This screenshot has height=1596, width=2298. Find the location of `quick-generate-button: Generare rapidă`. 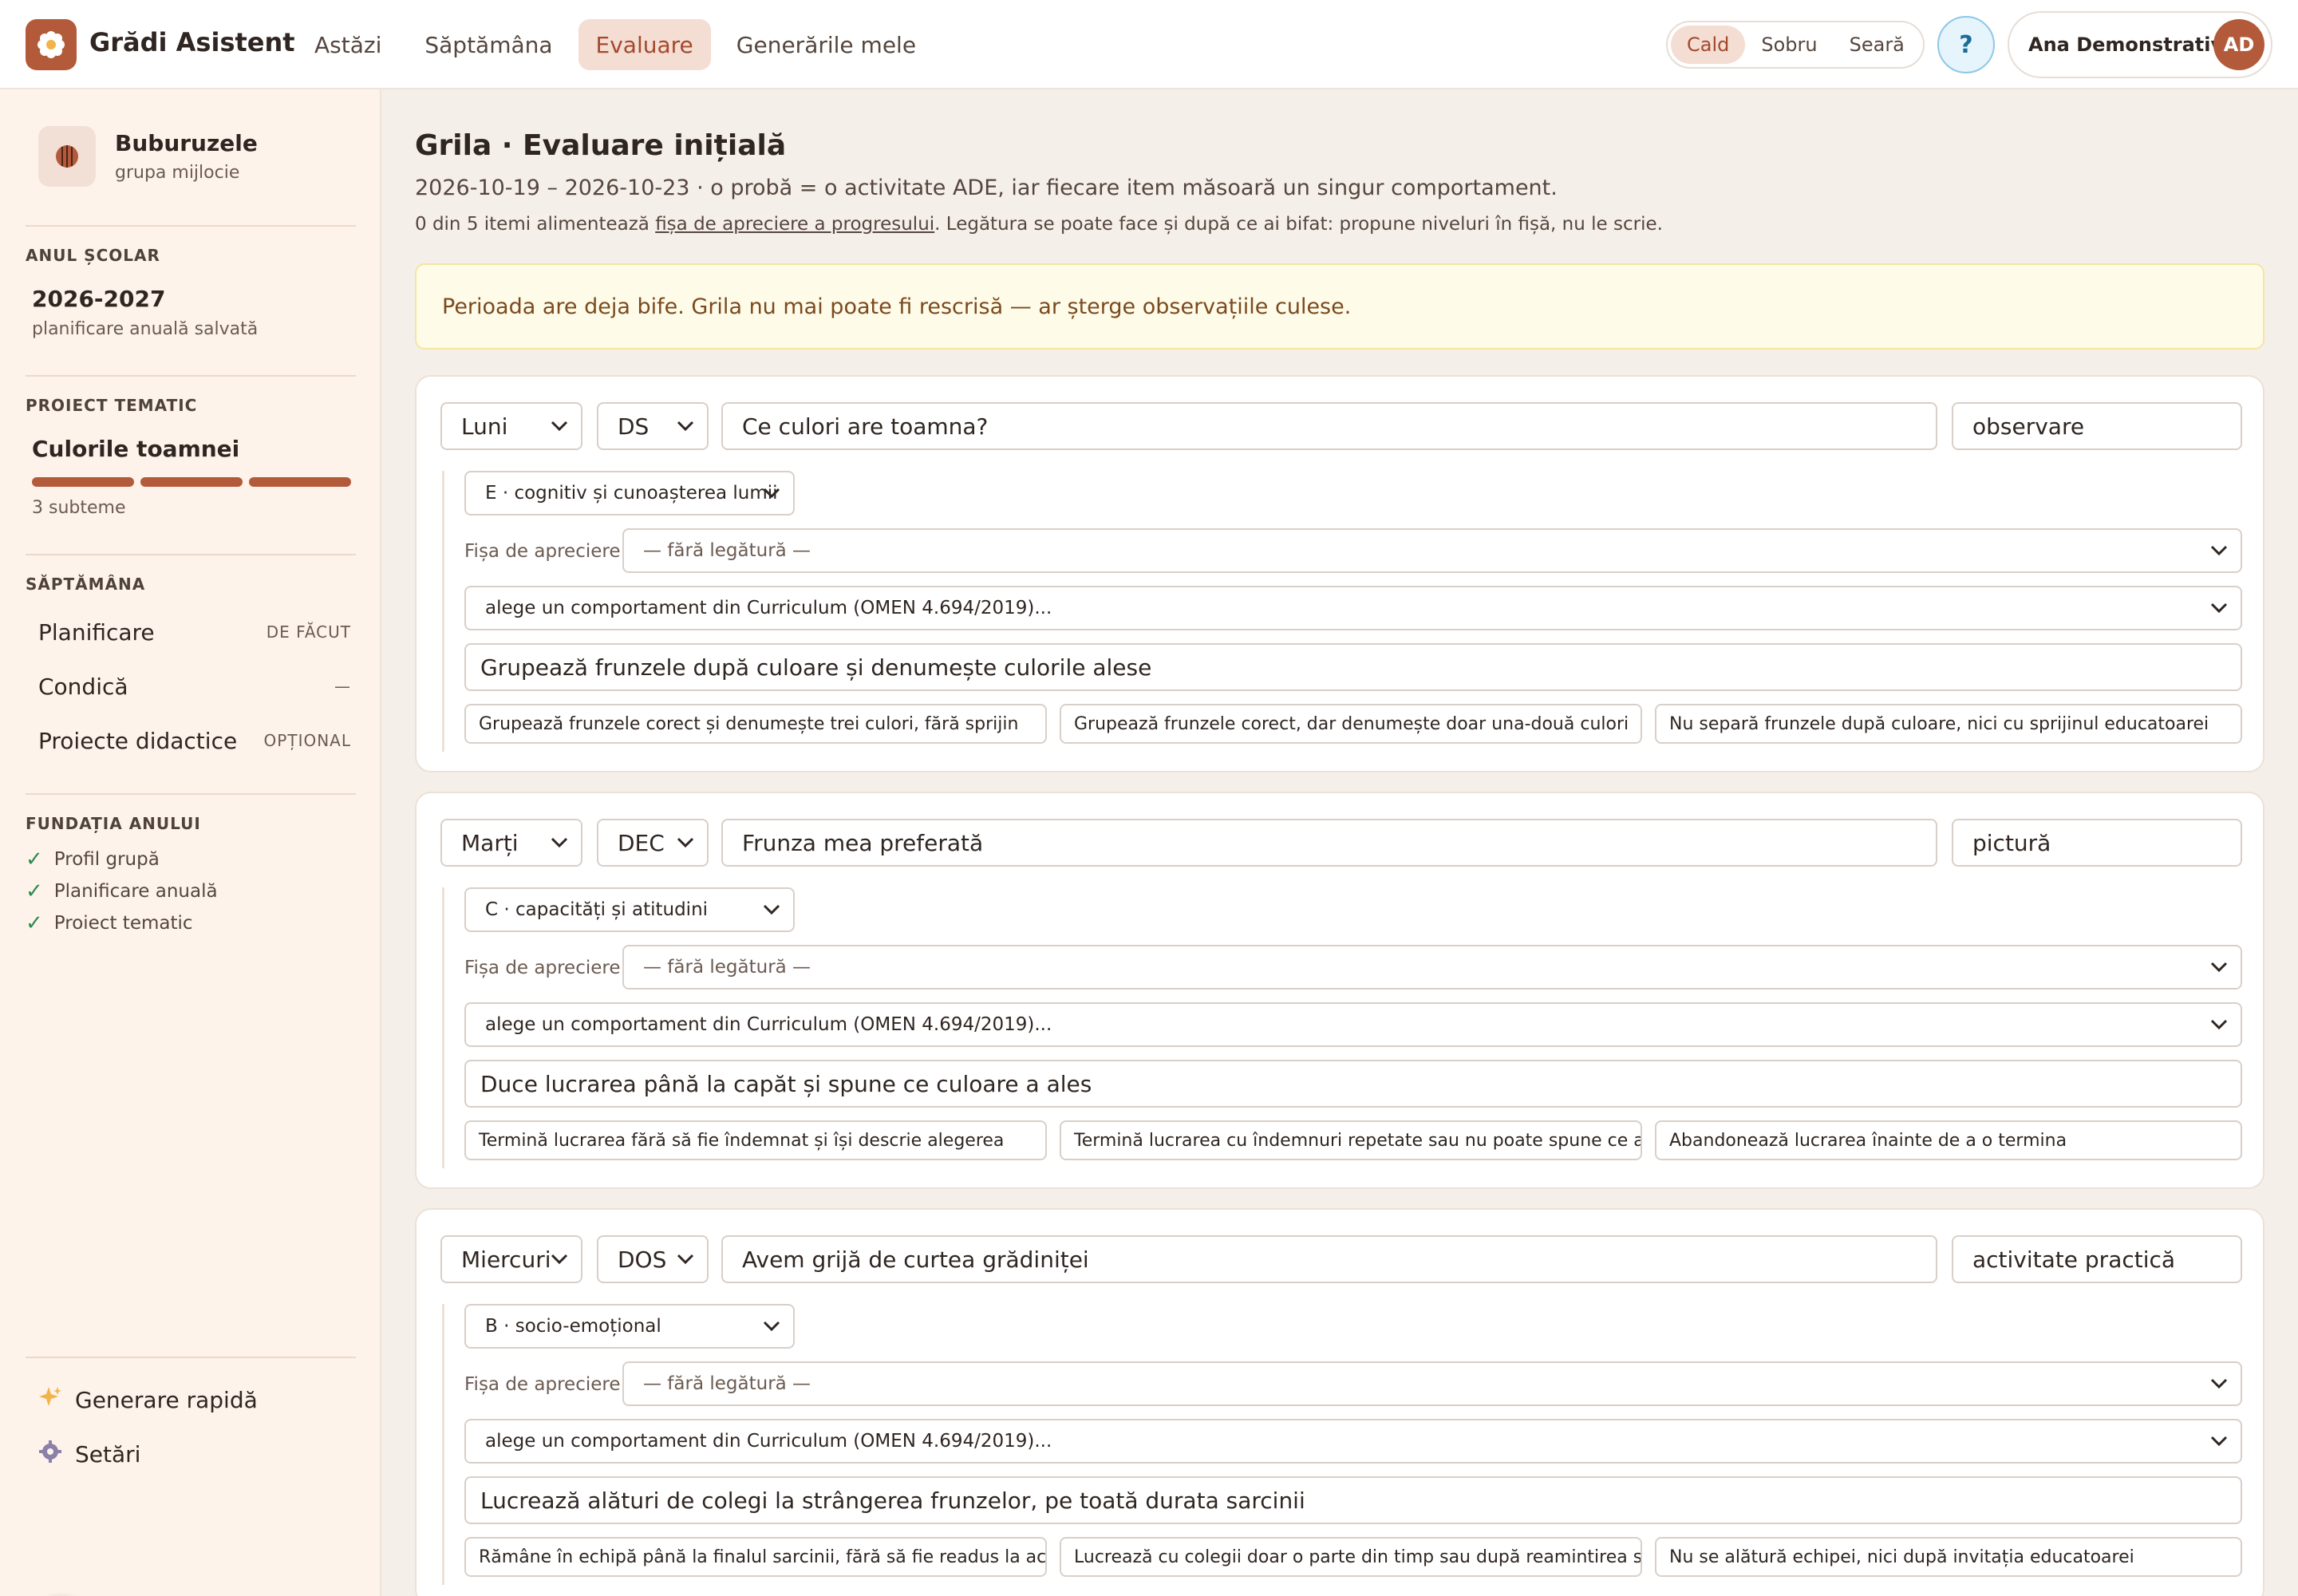

quick-generate-button: Generare rapidă is located at coordinates (148, 1400).